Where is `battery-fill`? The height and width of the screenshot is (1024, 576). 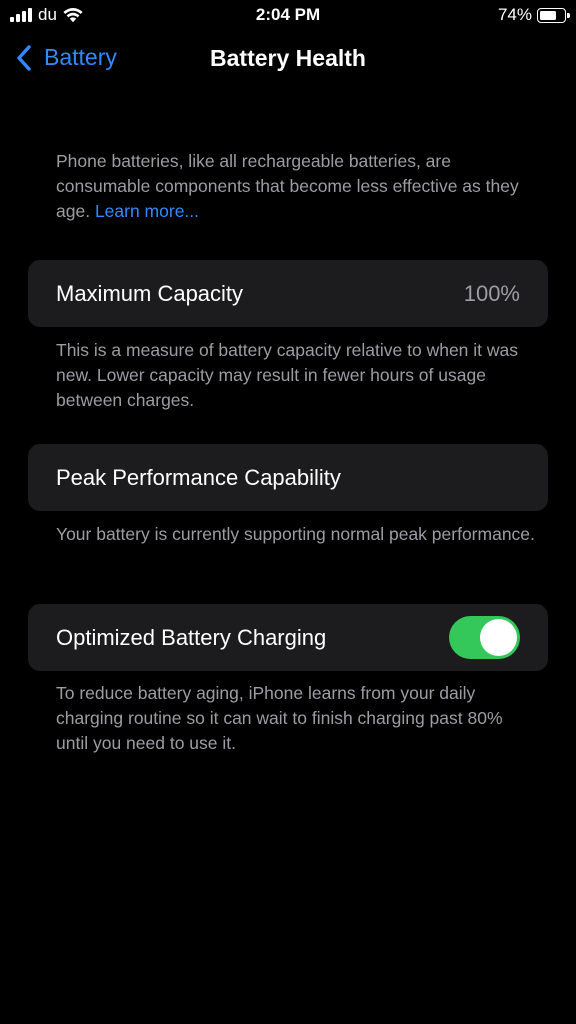 battery-fill is located at coordinates (548, 15).